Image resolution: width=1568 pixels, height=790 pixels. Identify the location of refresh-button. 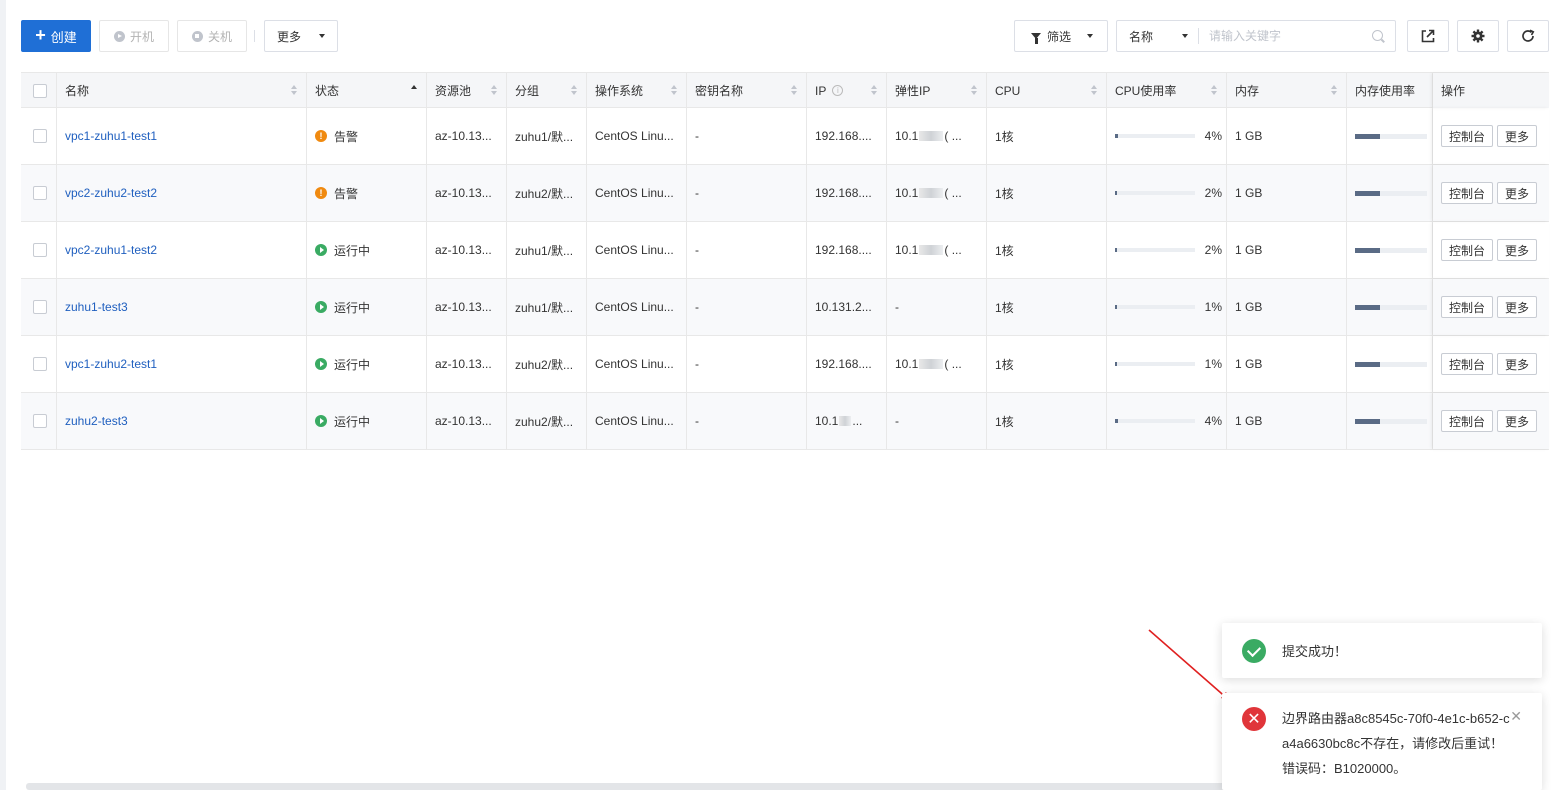
(1528, 36).